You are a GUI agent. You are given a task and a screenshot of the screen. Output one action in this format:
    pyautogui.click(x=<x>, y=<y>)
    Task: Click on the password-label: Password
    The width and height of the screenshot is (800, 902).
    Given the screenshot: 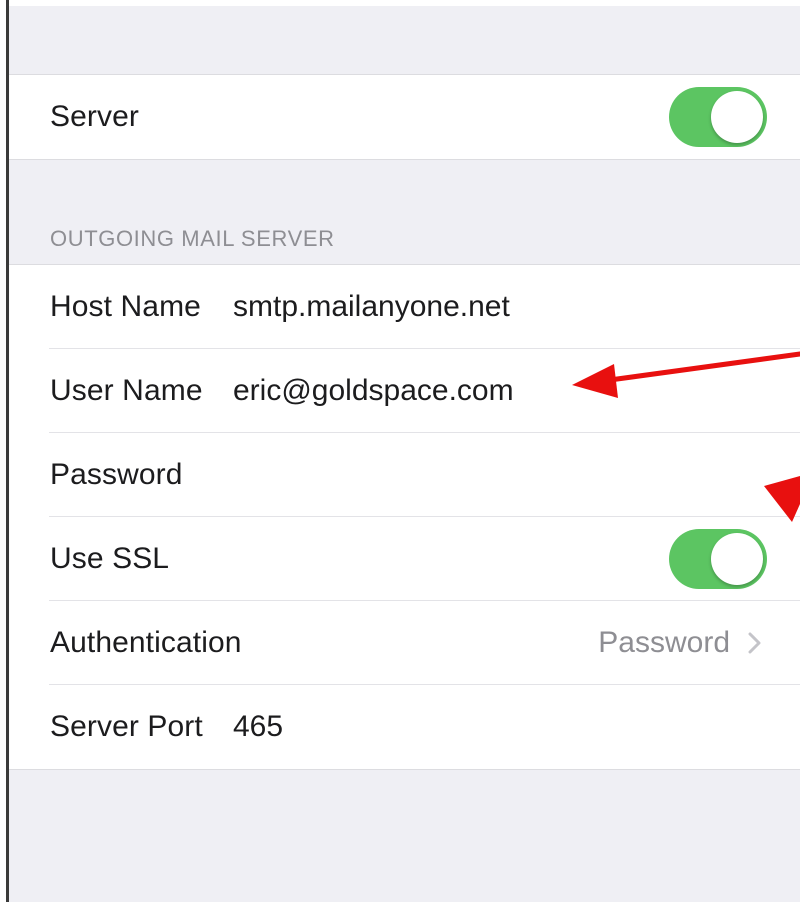 What is the action you would take?
    pyautogui.click(x=116, y=474)
    